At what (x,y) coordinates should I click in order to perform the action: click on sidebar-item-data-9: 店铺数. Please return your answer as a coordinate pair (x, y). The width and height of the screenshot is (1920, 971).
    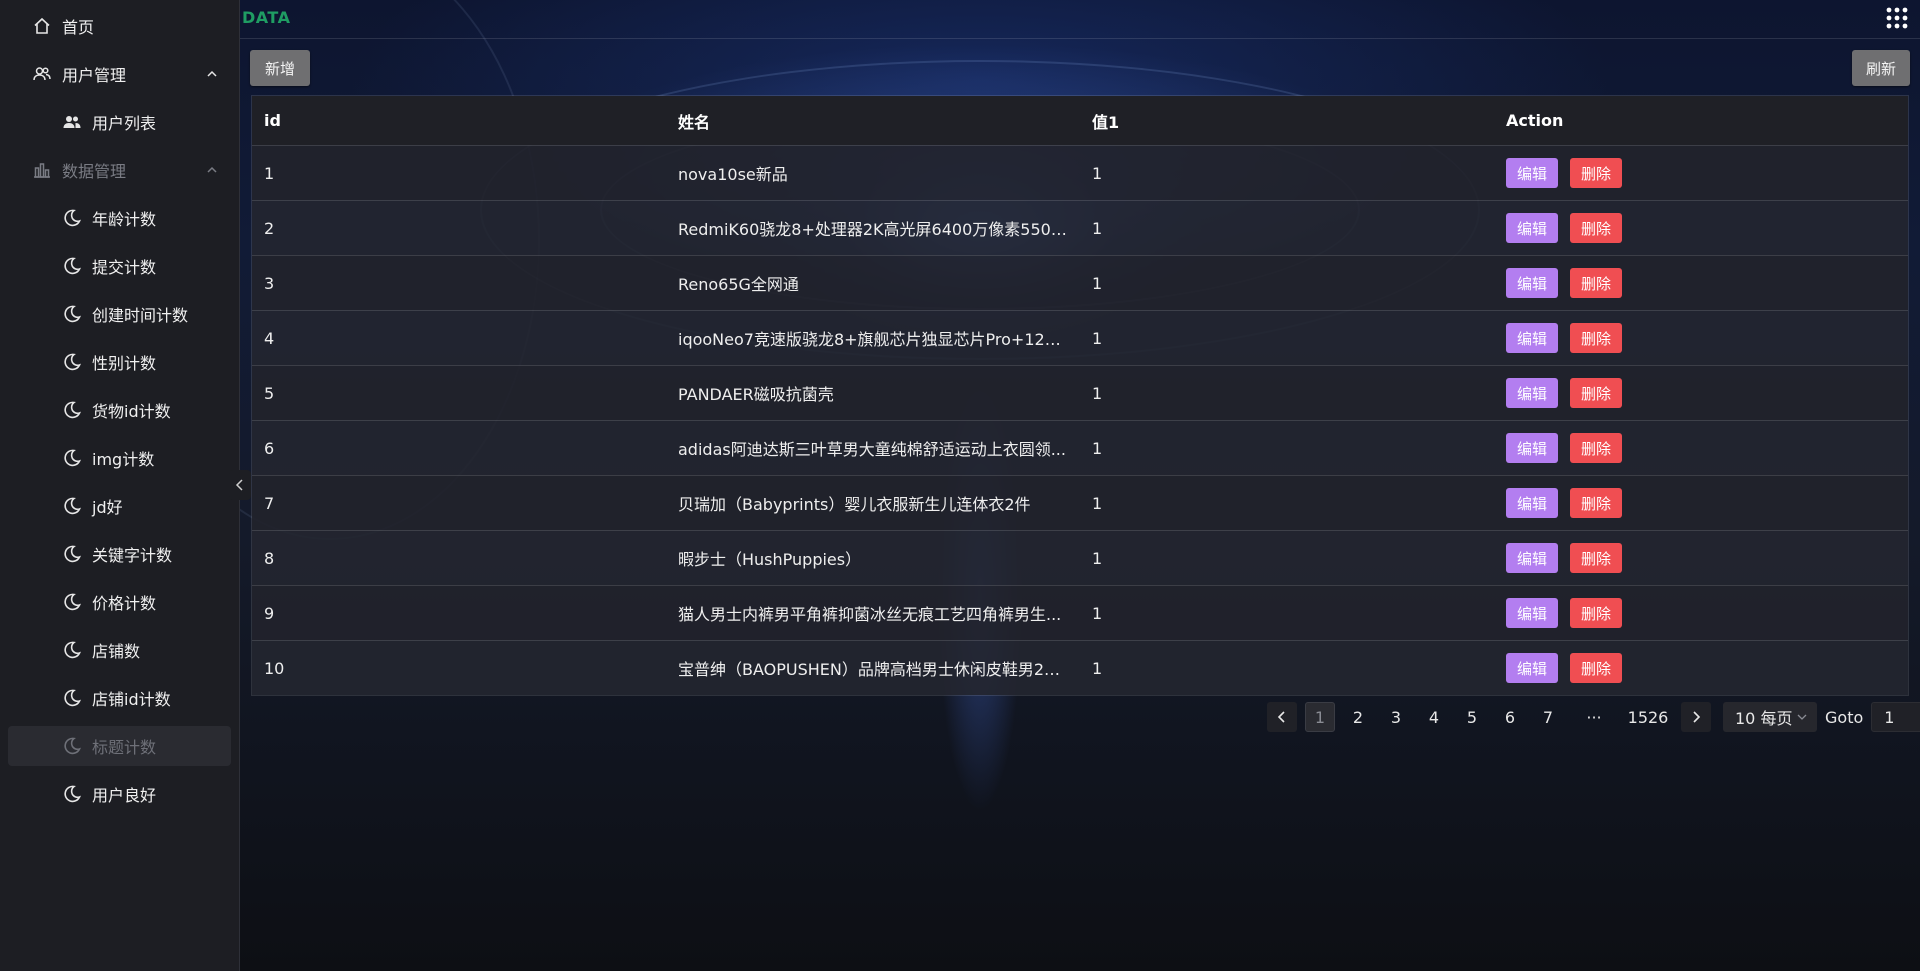
    Looking at the image, I should click on (119, 650).